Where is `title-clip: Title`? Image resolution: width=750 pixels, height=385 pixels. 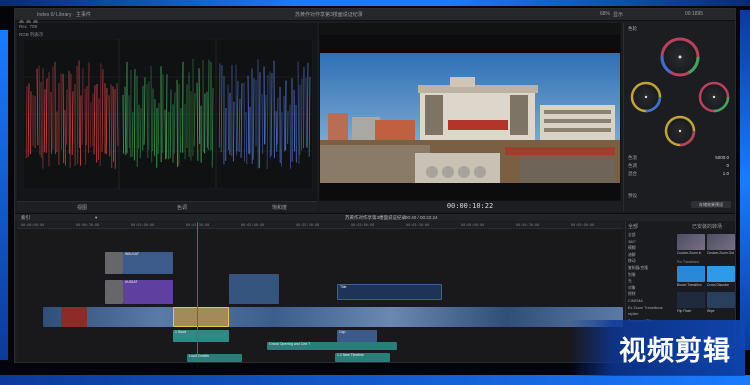
title-clip: Title is located at coordinates (389, 292).